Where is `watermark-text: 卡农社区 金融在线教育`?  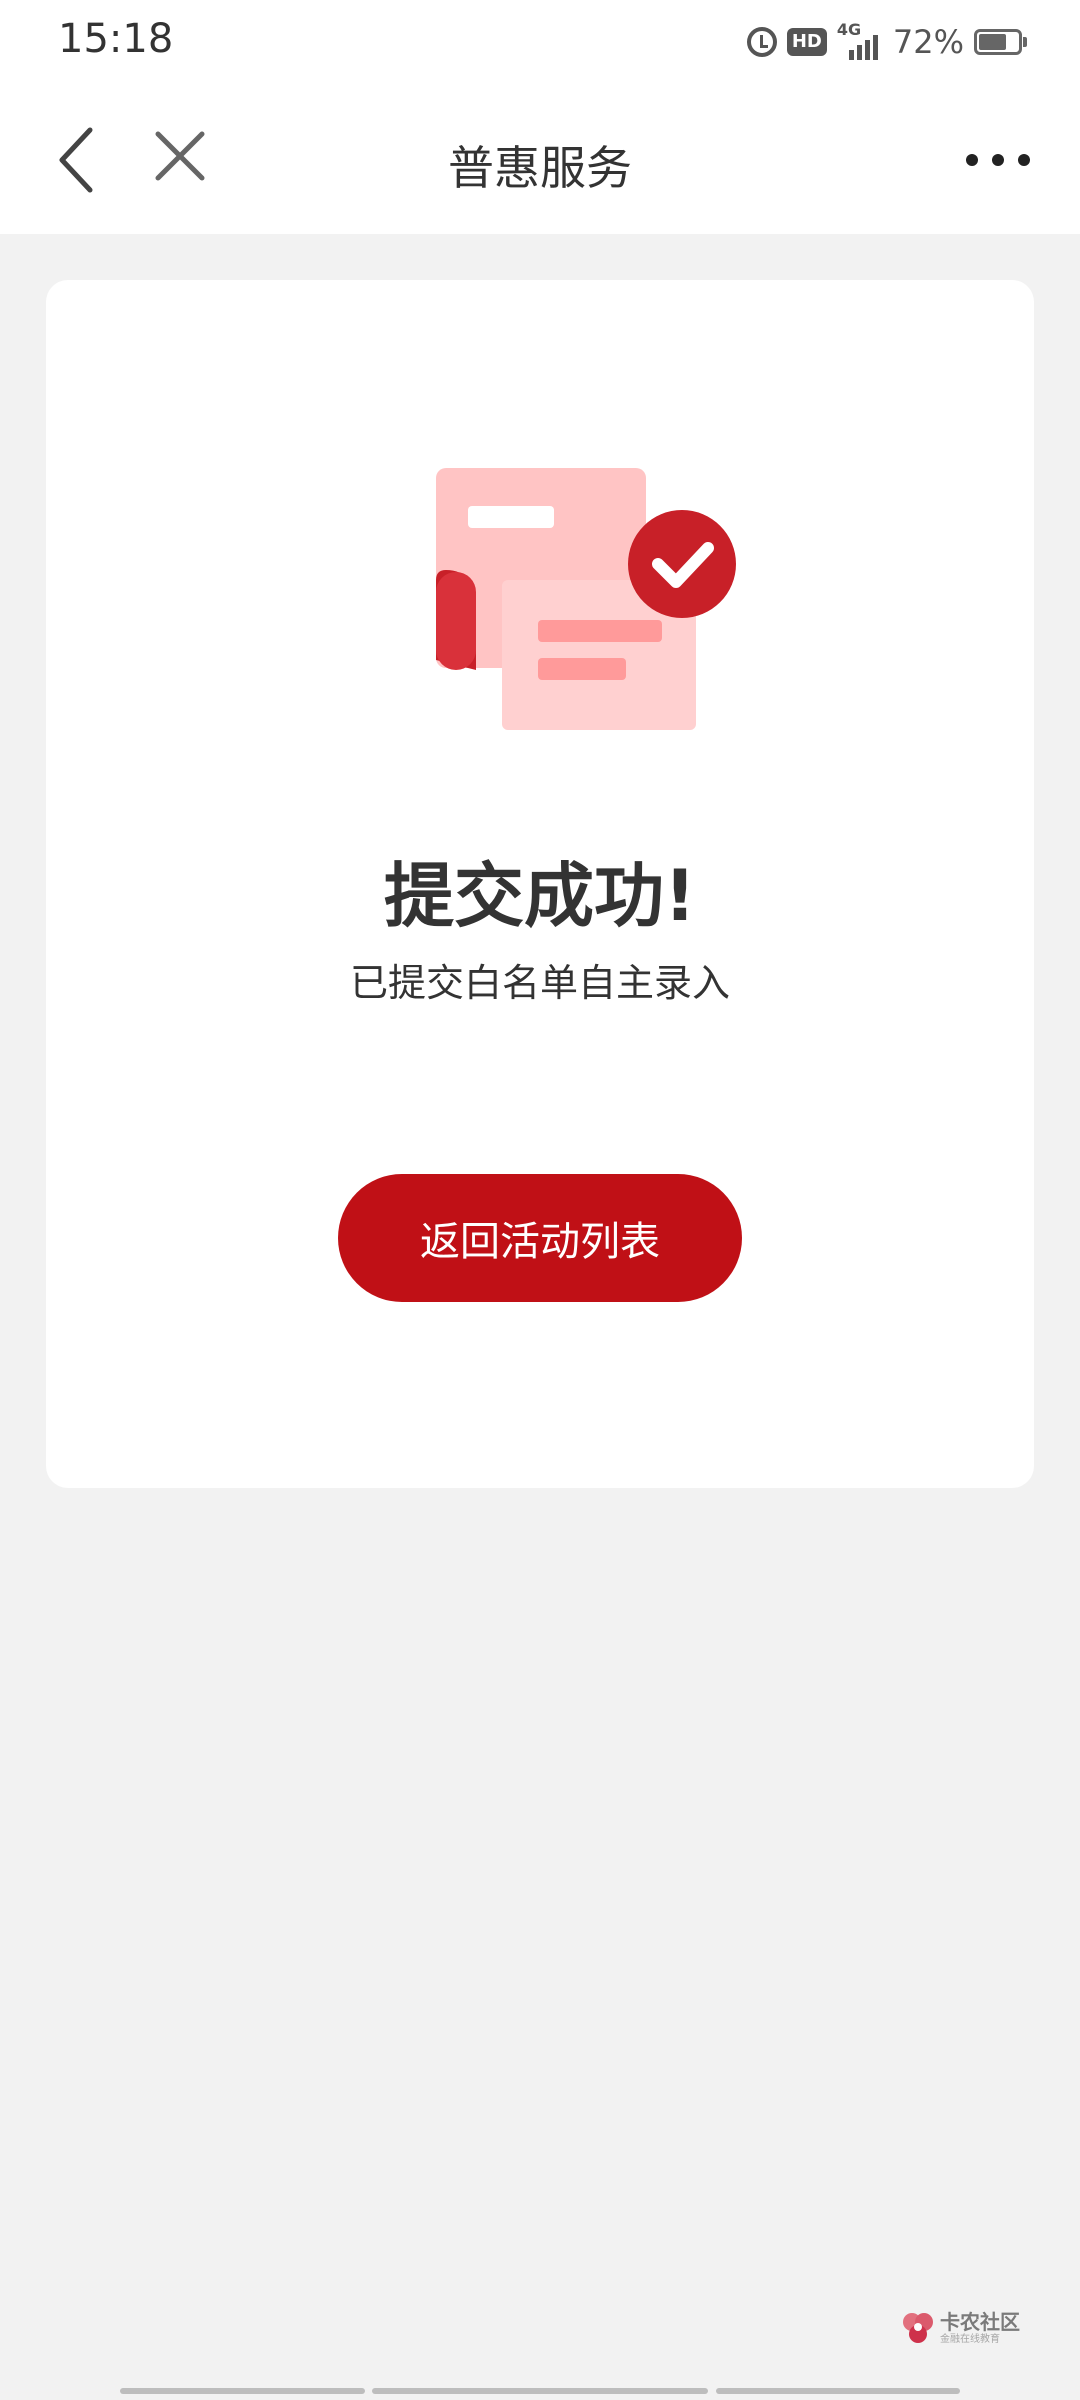
watermark-text: 卡农社区 金融在线教育 is located at coordinates (980, 2328).